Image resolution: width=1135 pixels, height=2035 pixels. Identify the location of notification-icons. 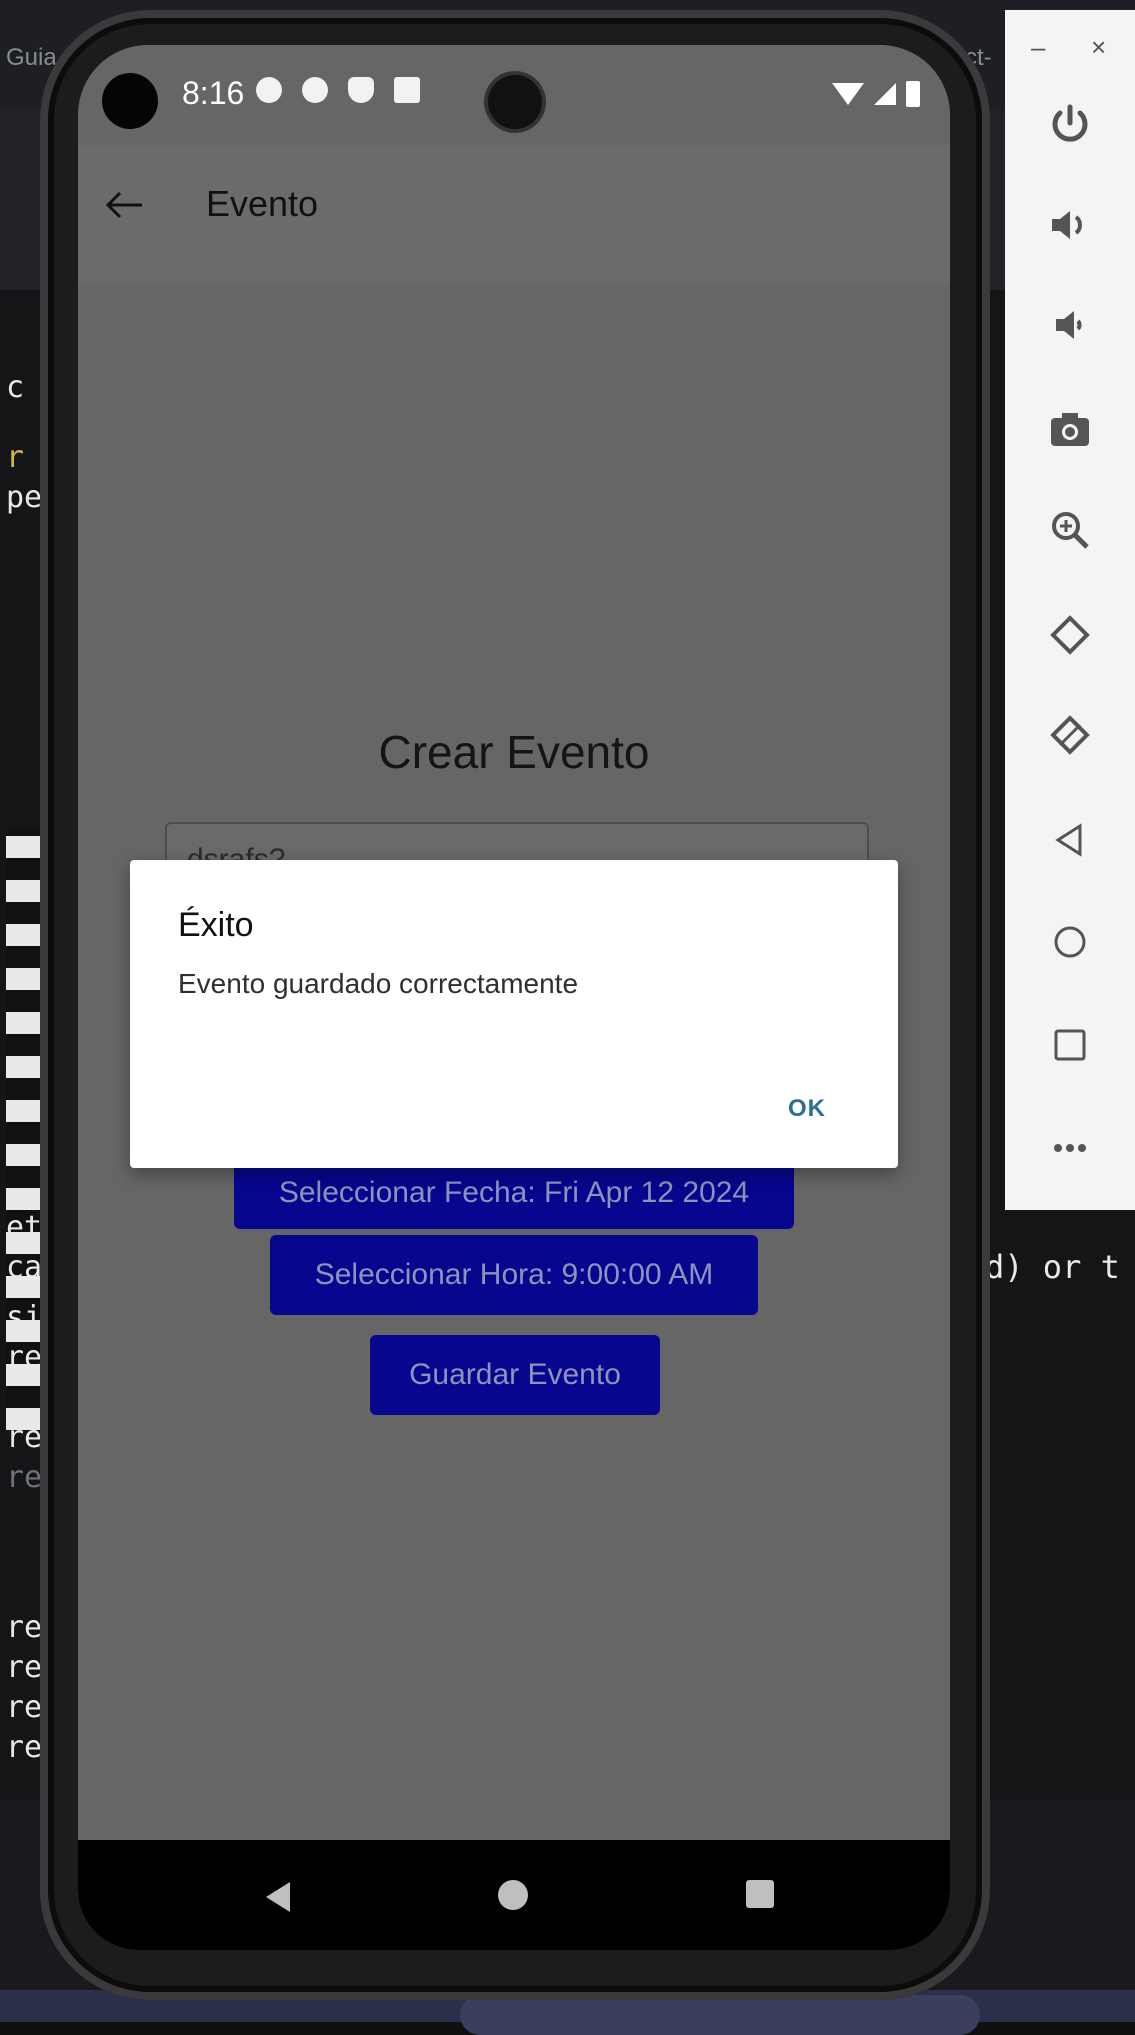
(338, 90).